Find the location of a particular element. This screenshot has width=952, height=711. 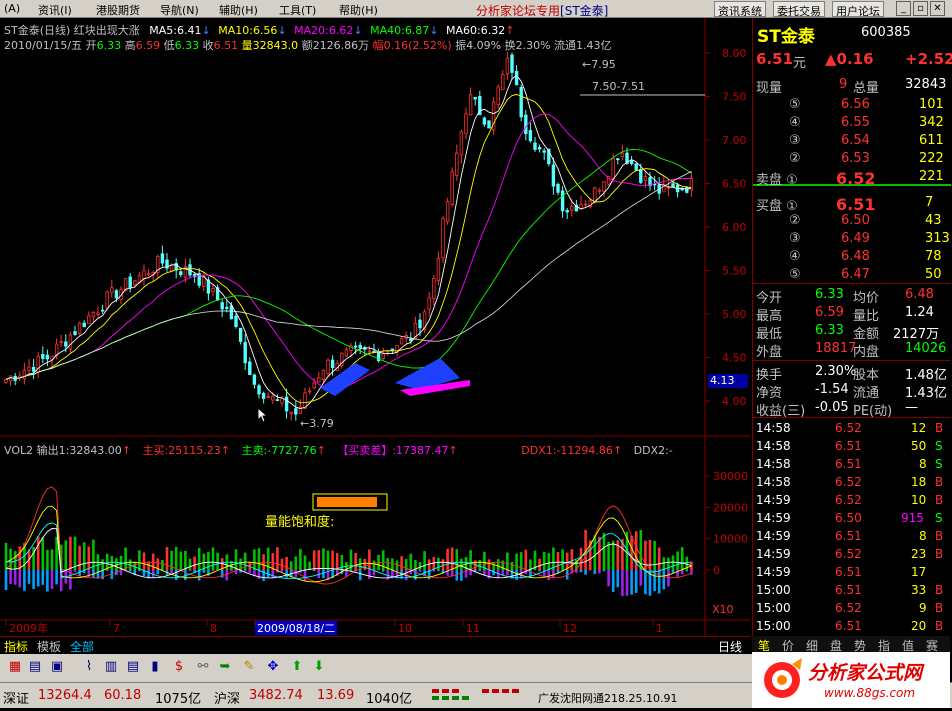

dollar-icon: $ is located at coordinates (179, 667).